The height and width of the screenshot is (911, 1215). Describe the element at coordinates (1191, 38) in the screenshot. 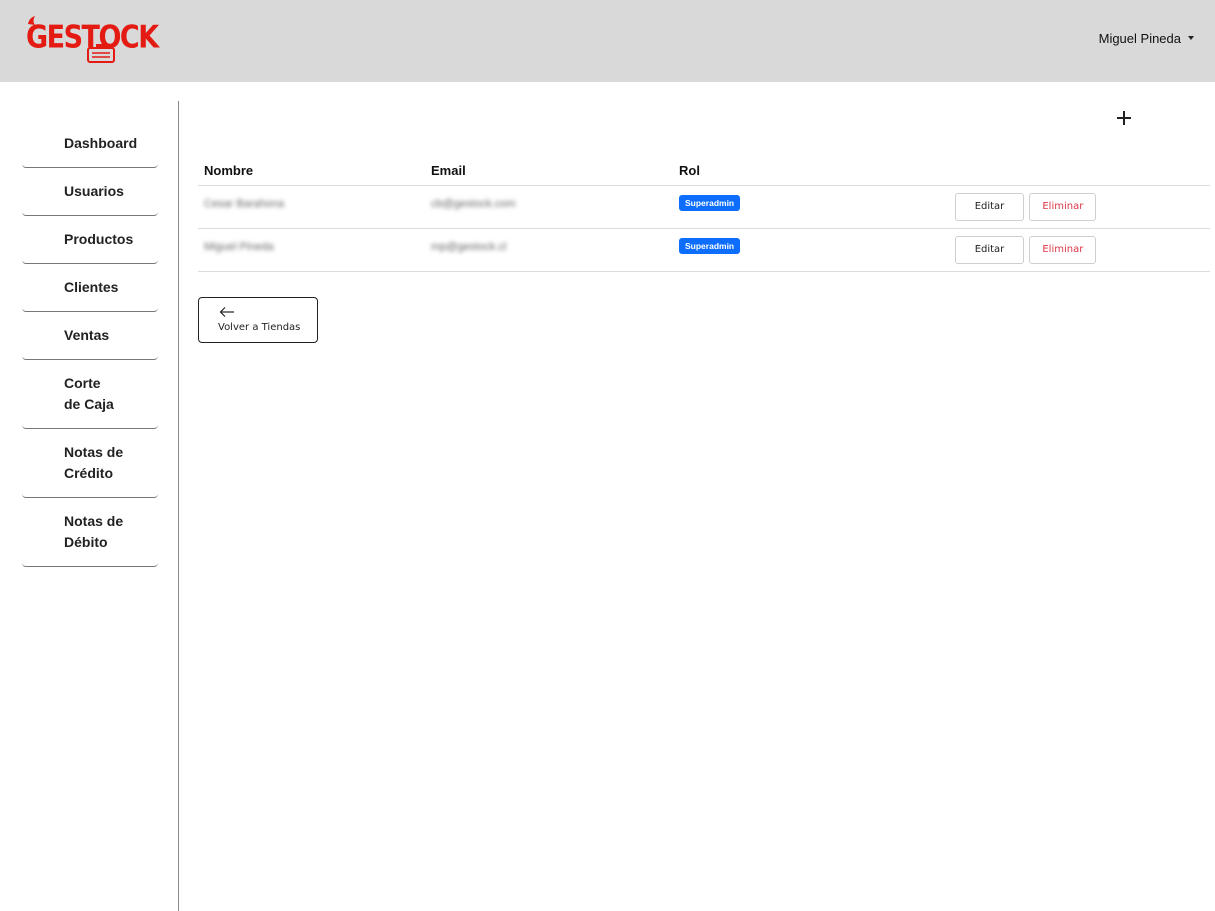

I see `caret-down-icon` at that location.